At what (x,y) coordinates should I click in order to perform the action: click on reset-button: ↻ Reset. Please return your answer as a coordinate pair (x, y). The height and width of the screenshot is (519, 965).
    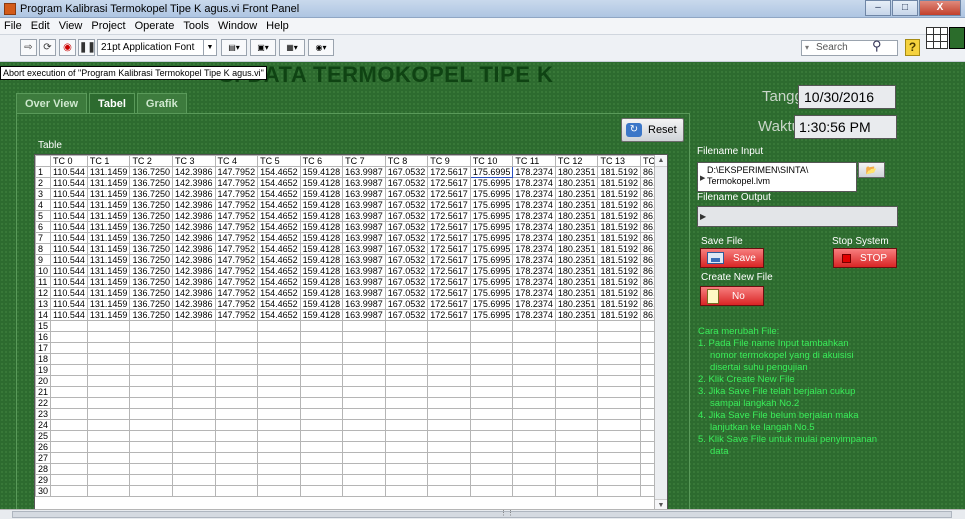
    Looking at the image, I should click on (652, 130).